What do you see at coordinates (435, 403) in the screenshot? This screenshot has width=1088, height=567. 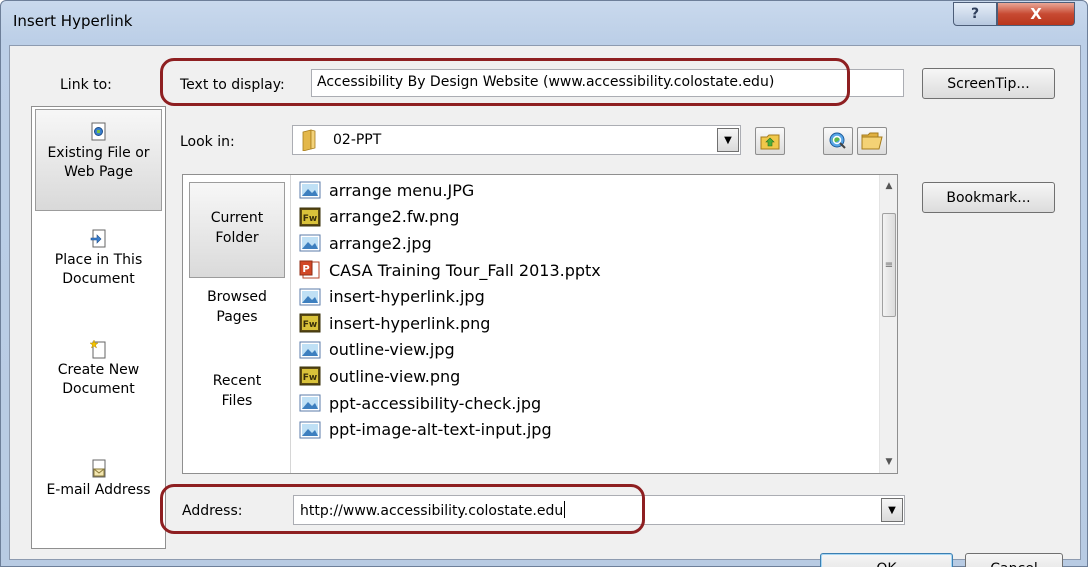 I see `file-name: ppt-accessibility-check.jpg` at bounding box center [435, 403].